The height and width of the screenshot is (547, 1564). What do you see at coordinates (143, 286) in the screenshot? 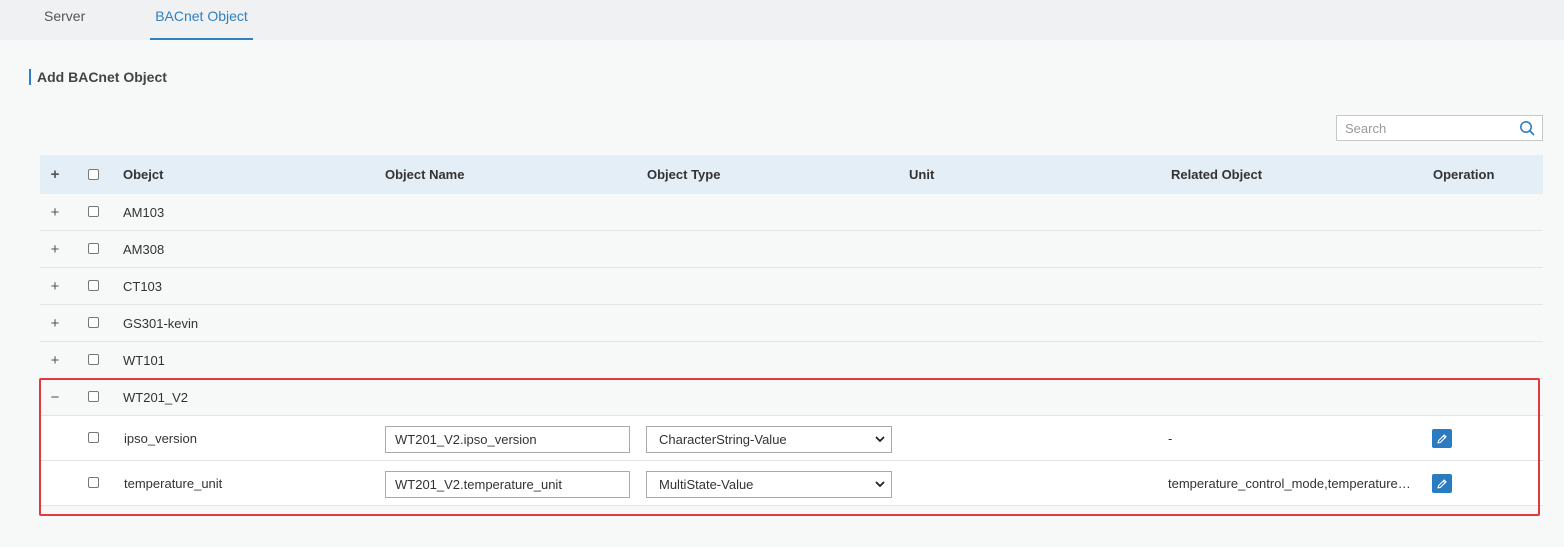
I see `group-label: CT103` at bounding box center [143, 286].